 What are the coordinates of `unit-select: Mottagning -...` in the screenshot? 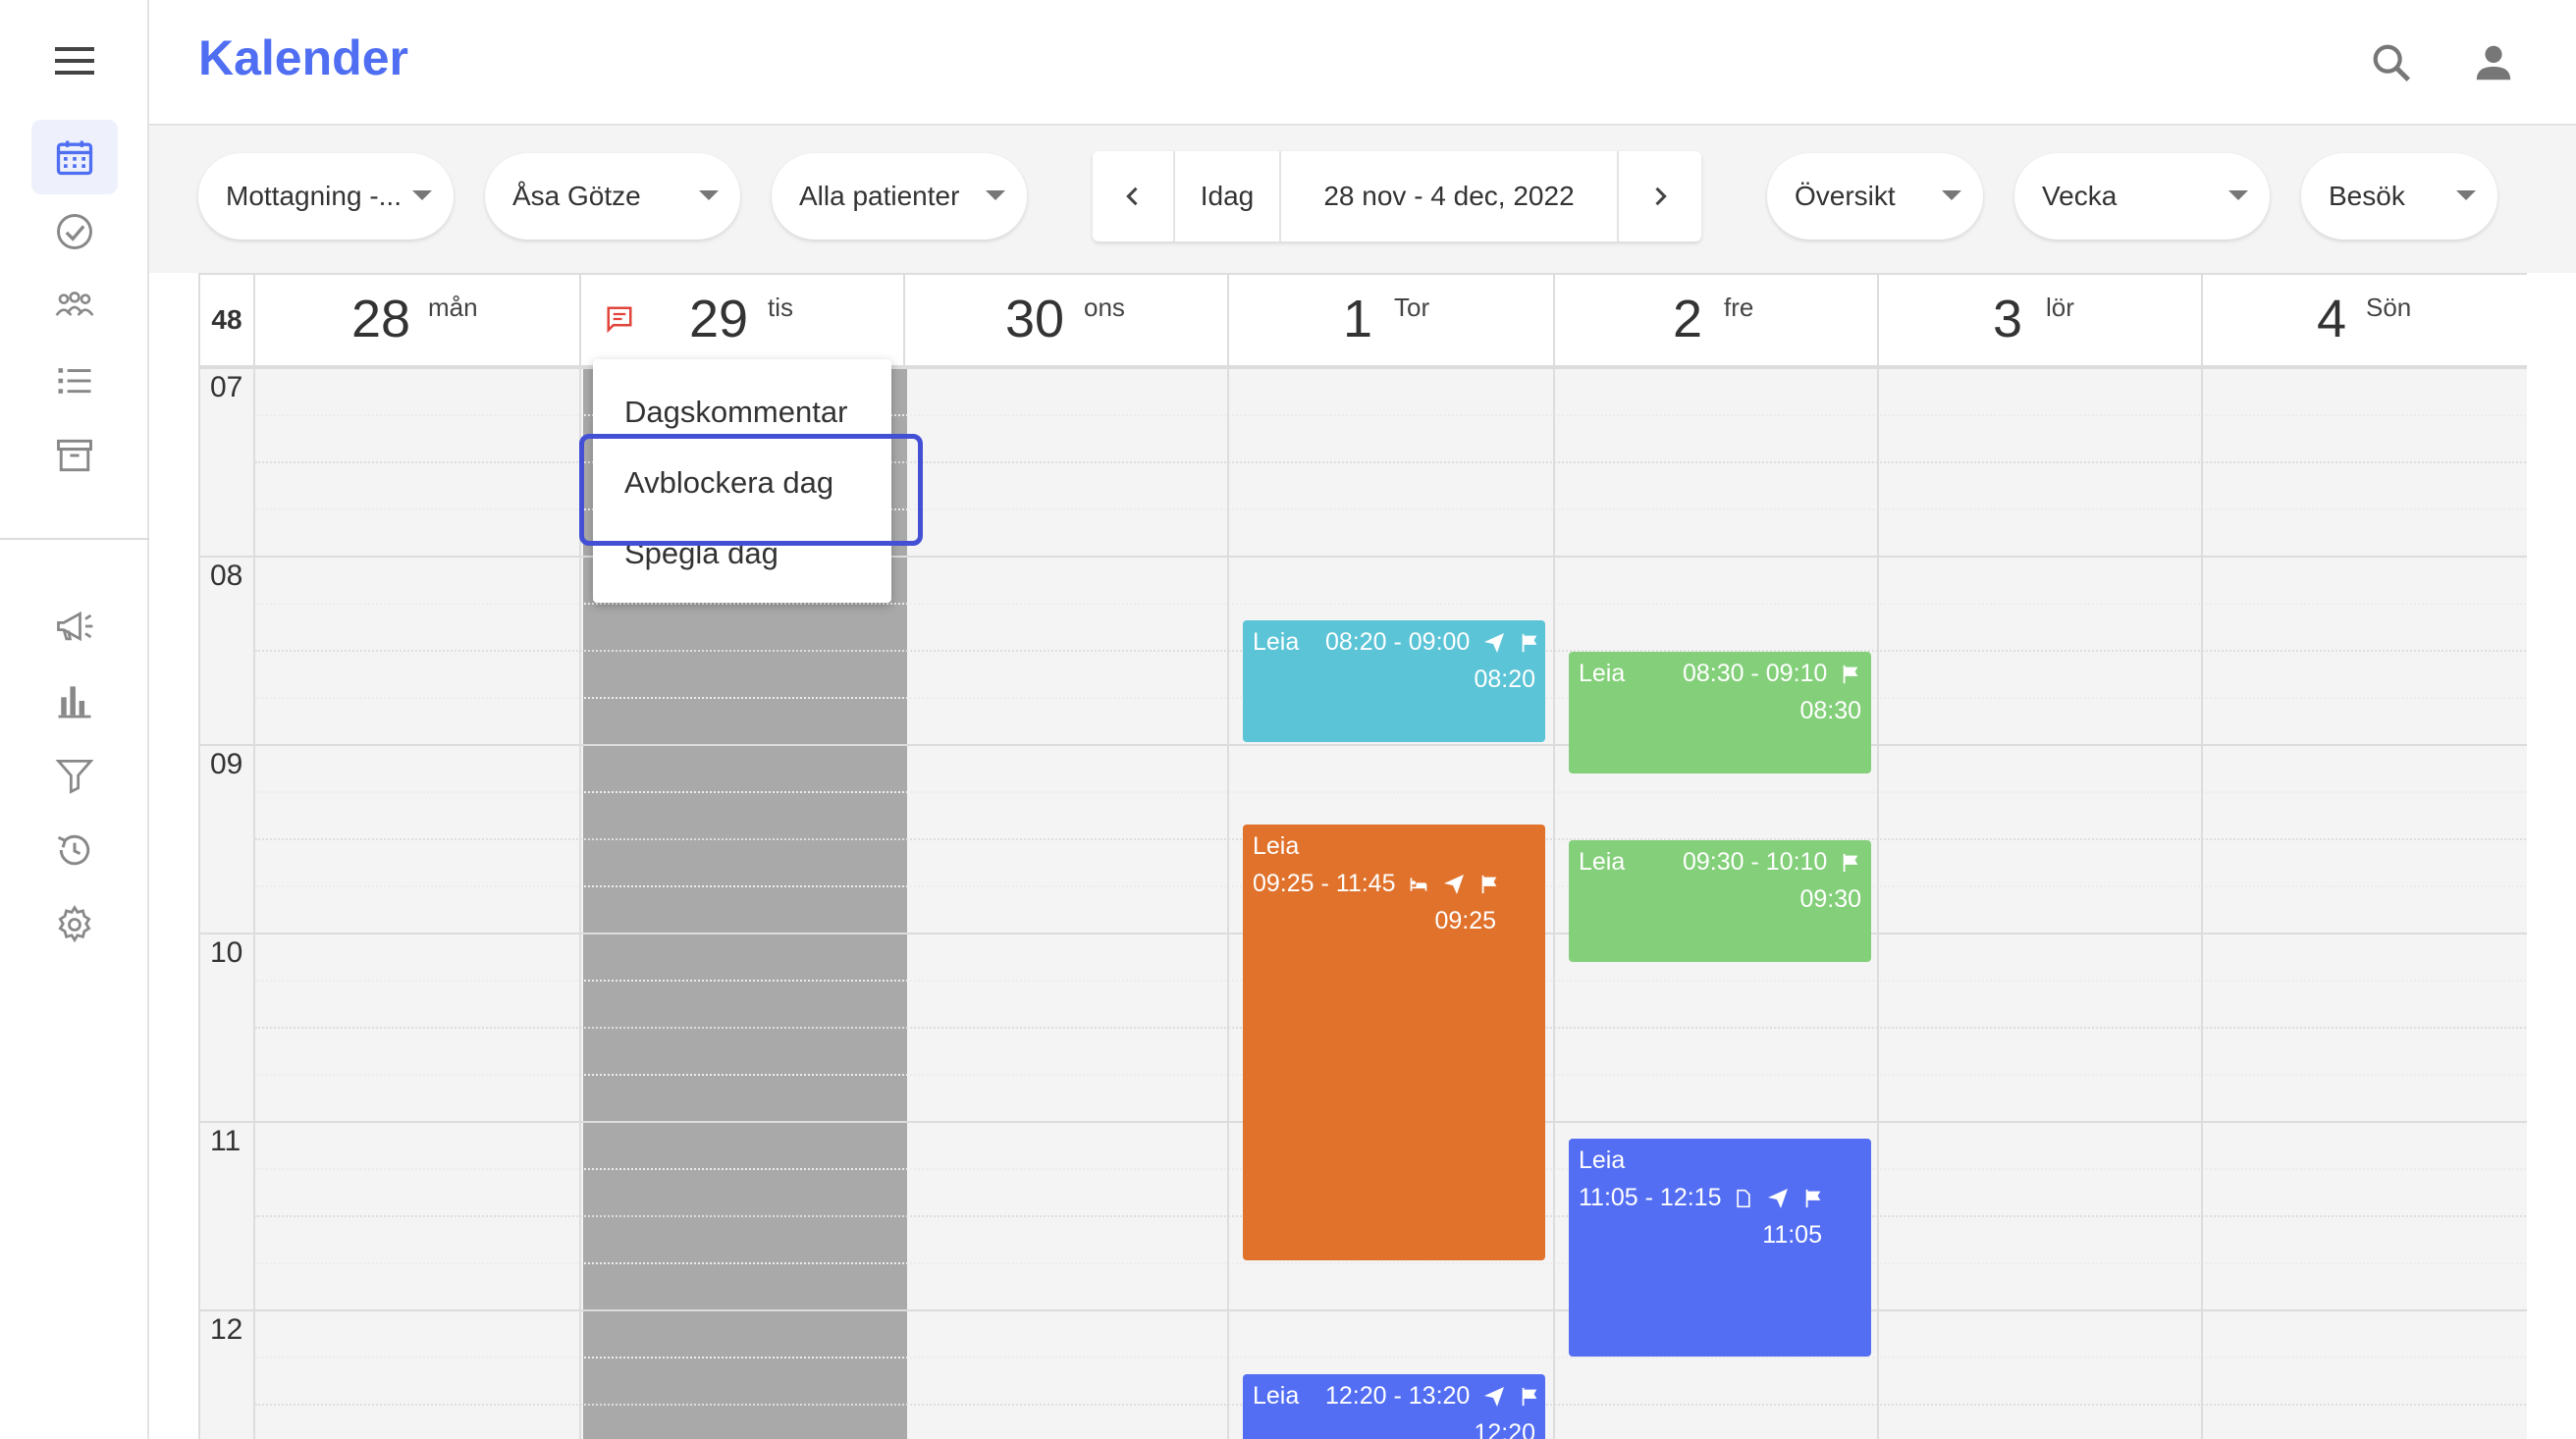 It's located at (326, 196).